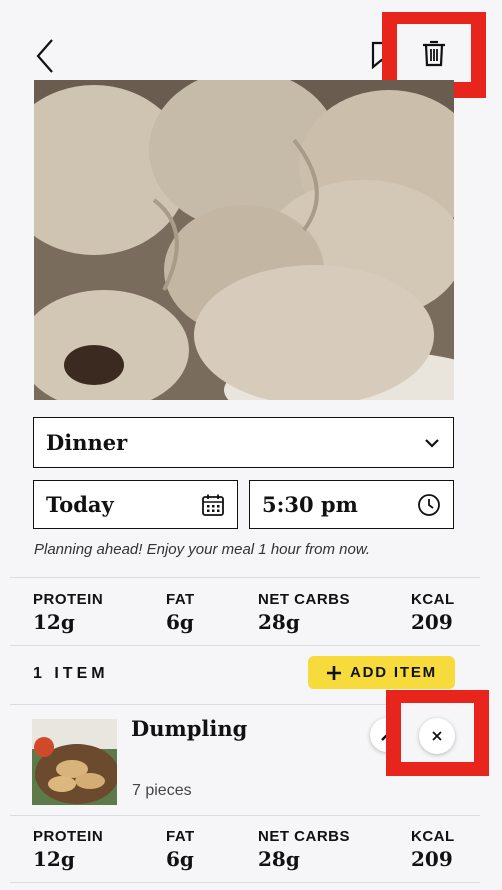 The image size is (502, 890). Describe the element at coordinates (433, 599) in the screenshot. I see `kcal-label: KCAL` at that location.